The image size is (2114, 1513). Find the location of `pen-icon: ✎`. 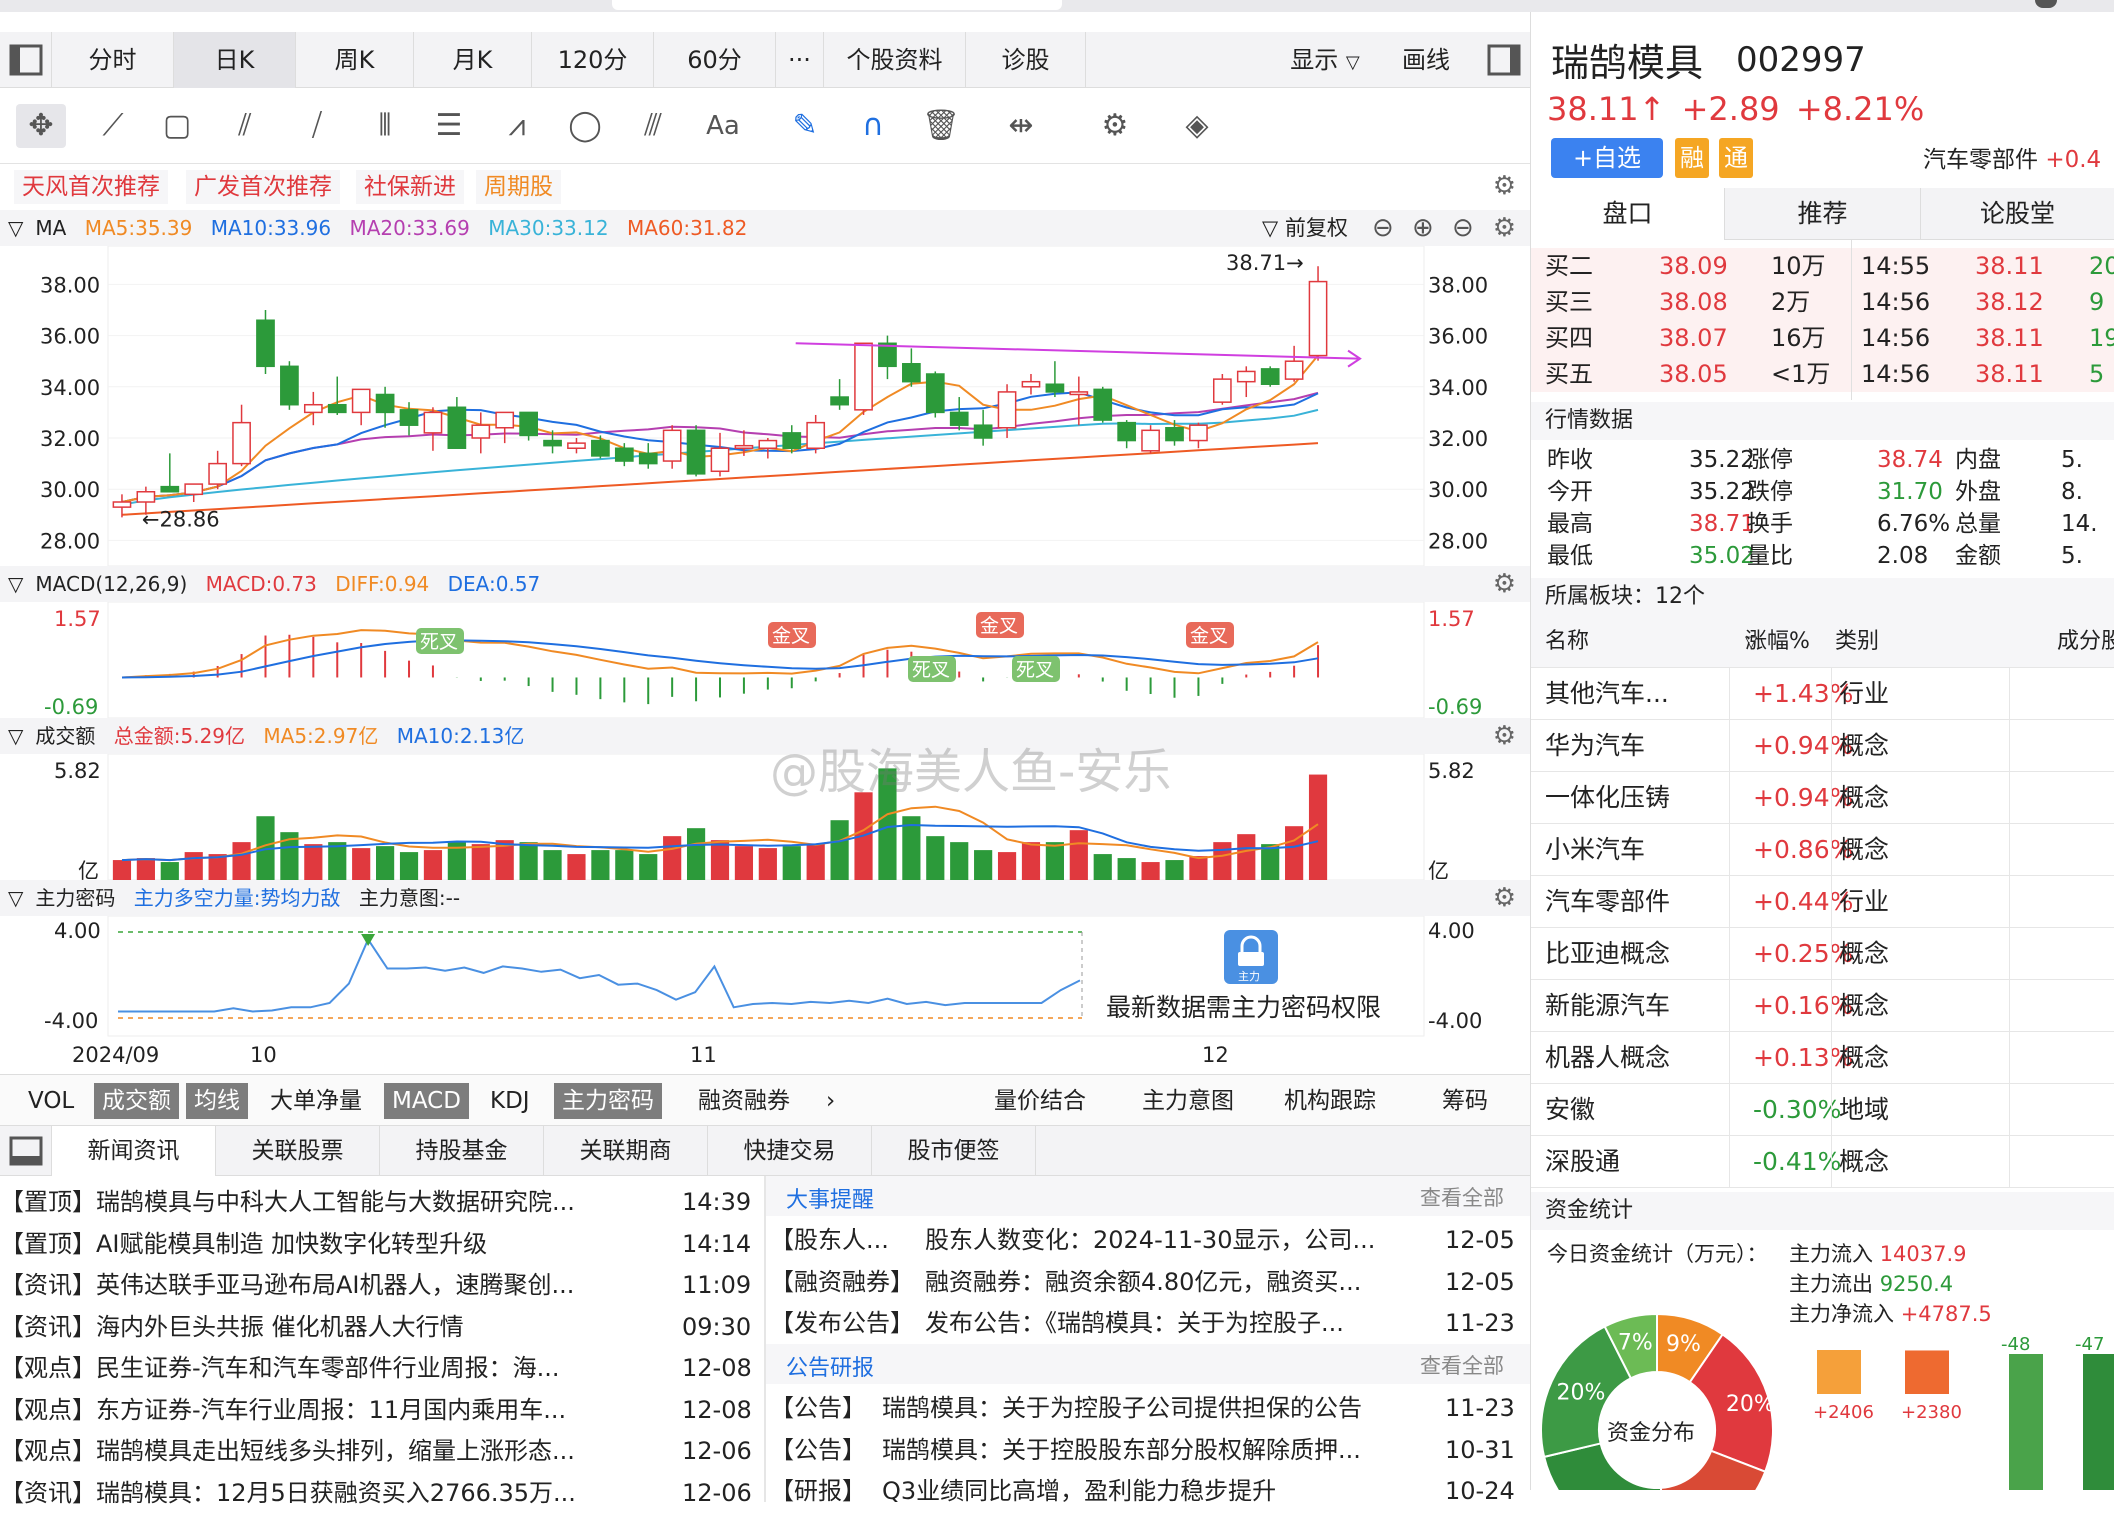

pen-icon: ✎ is located at coordinates (805, 126).